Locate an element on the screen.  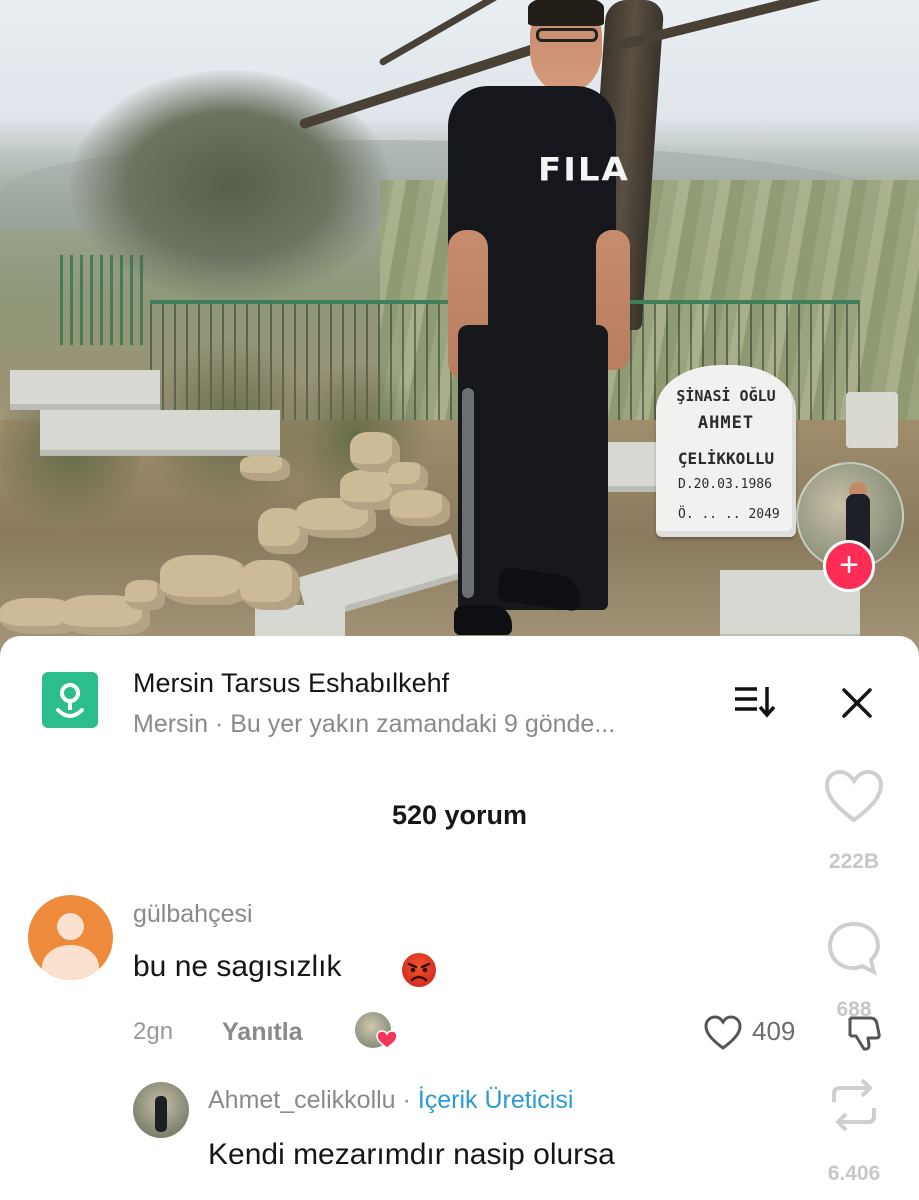
sort-icon is located at coordinates (755, 701).